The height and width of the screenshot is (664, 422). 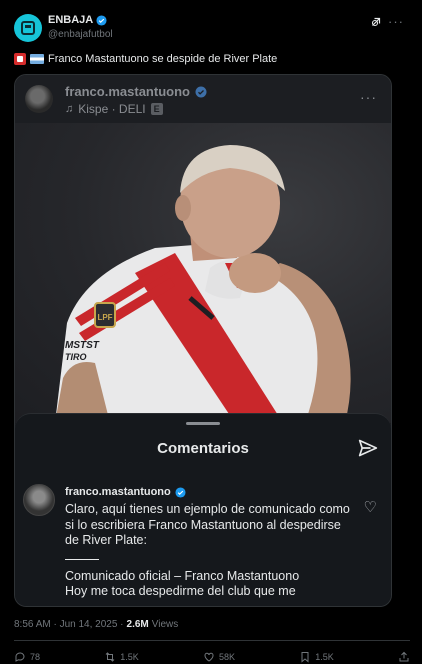 What do you see at coordinates (201, 91) in the screenshot?
I see `ig-verified-icon` at bounding box center [201, 91].